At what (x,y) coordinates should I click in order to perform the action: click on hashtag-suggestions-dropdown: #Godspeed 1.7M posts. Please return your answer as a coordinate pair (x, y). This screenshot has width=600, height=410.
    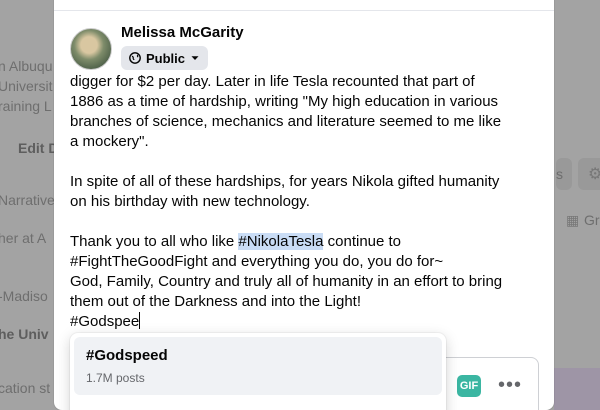
    Looking at the image, I should click on (258, 371).